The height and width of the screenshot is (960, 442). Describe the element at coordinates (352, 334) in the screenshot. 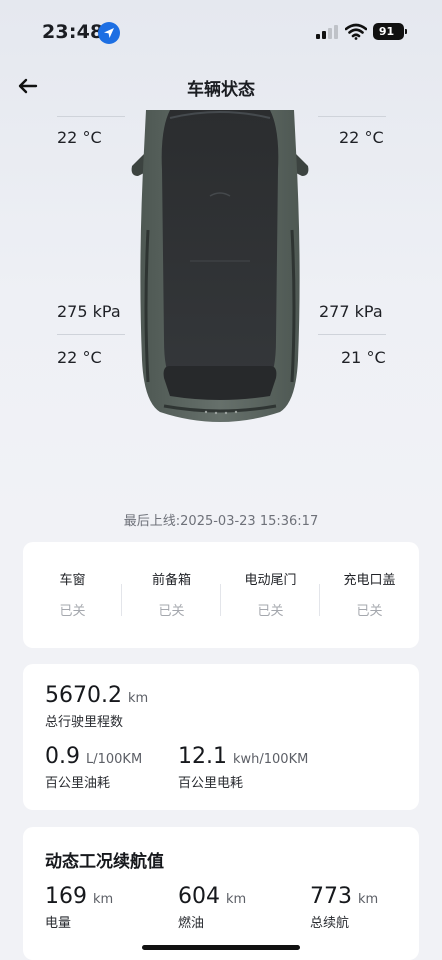

I see `rear-right-divider` at that location.